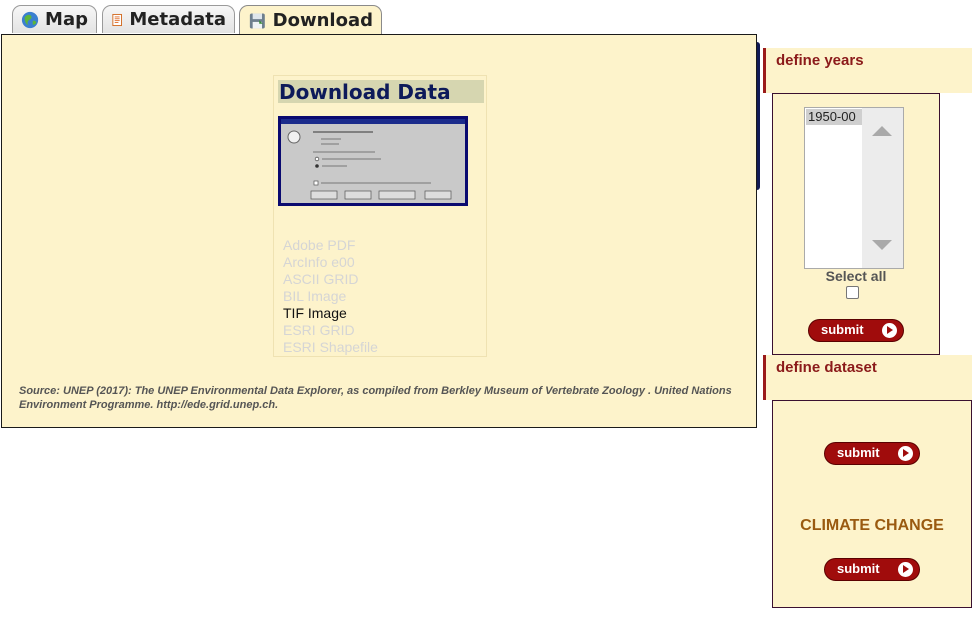  What do you see at coordinates (882, 245) in the screenshot?
I see `scroll-down-icon` at bounding box center [882, 245].